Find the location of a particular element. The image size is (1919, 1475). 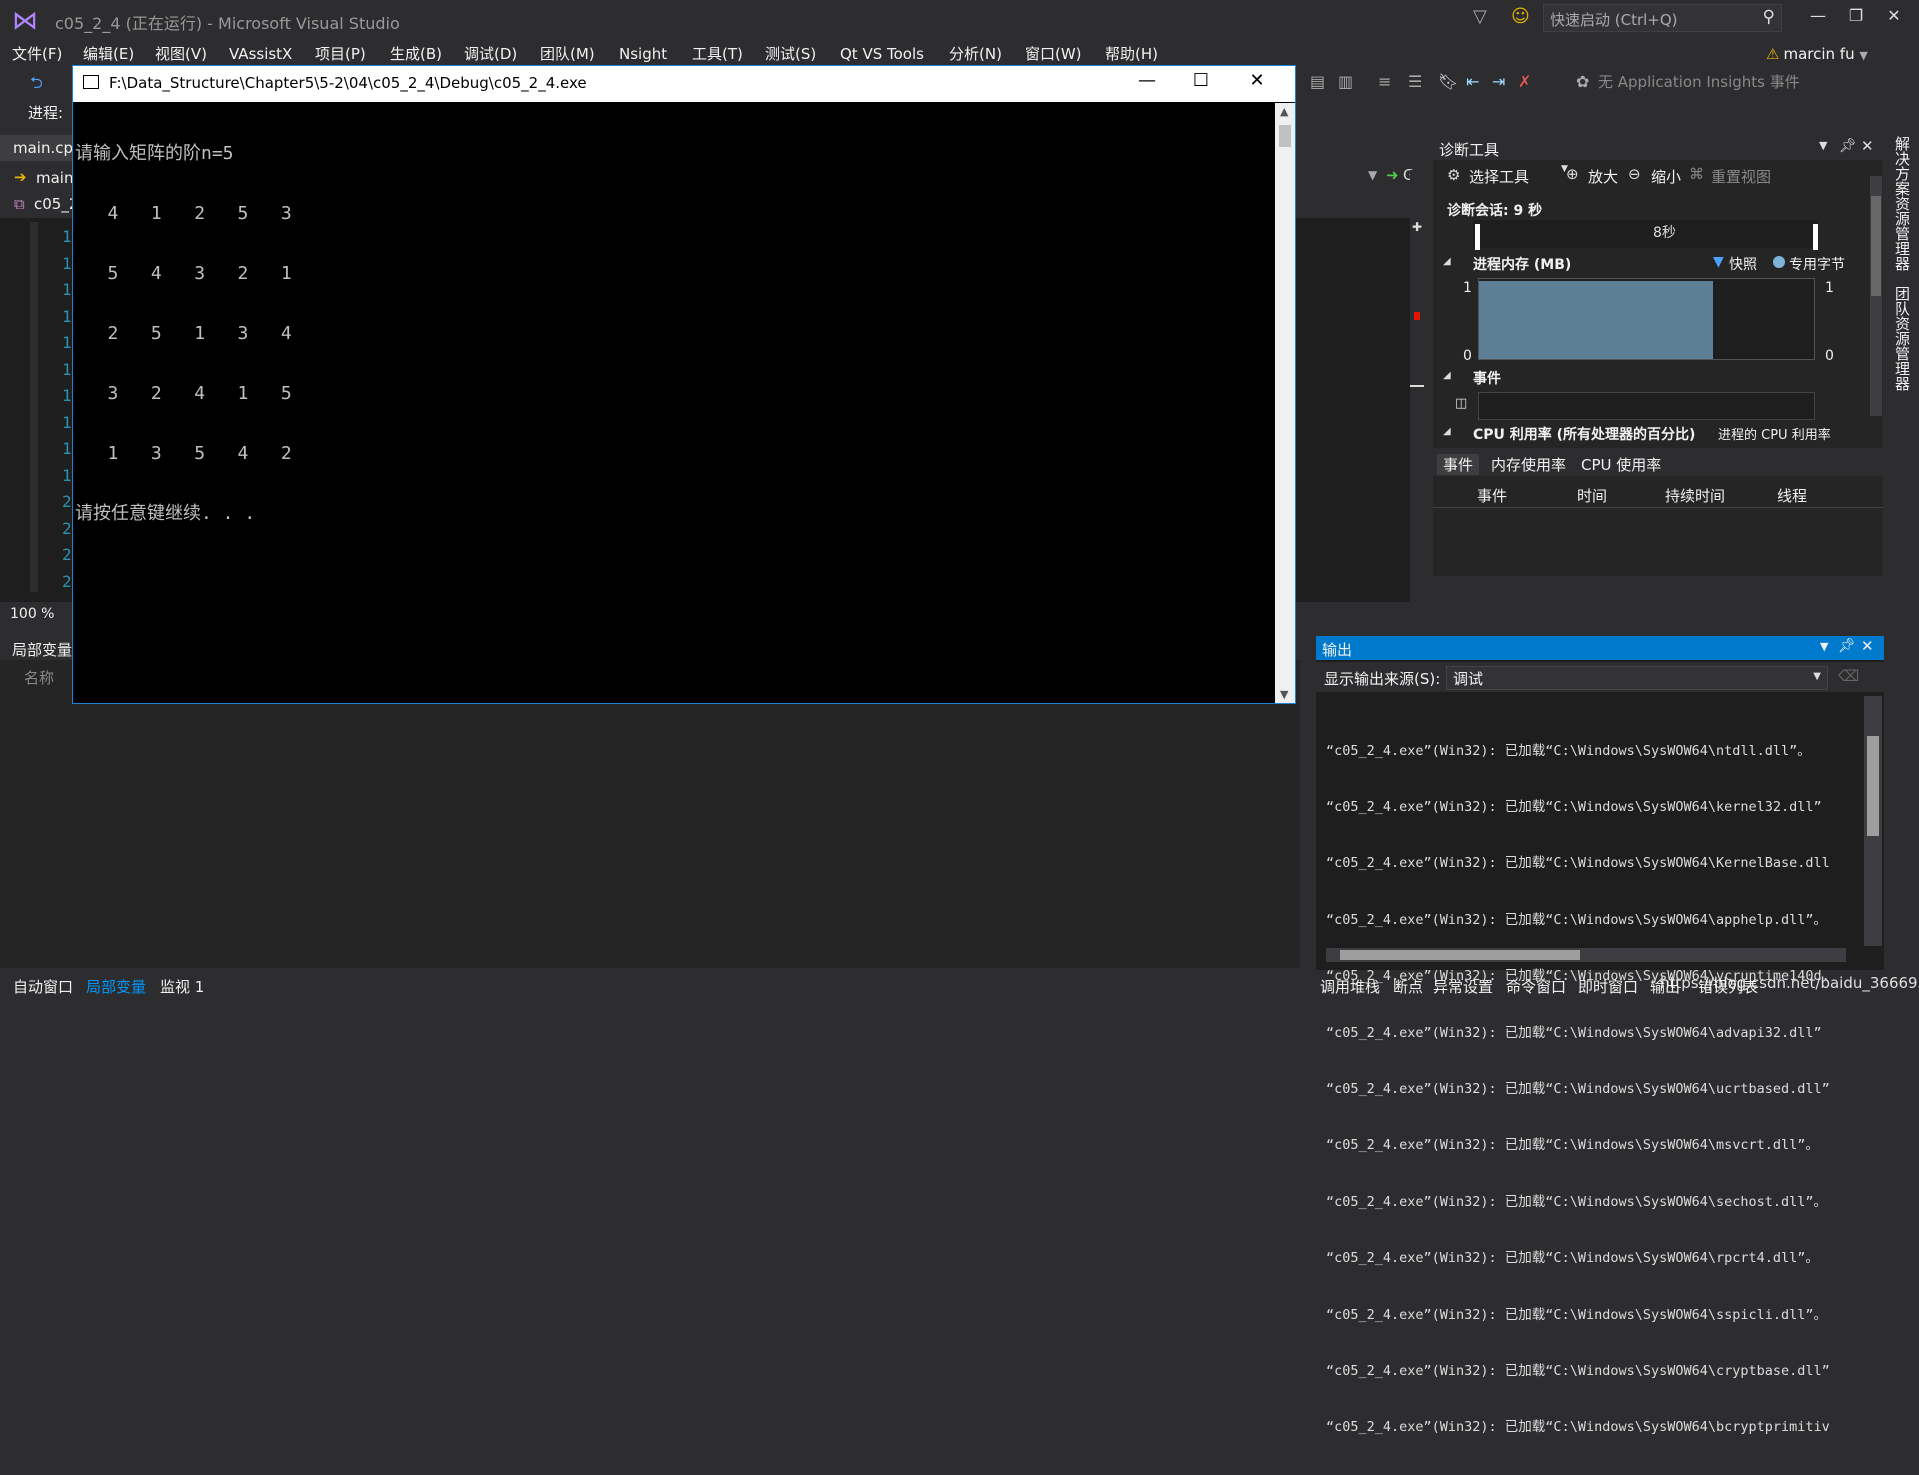

app-insights-label: 无 Application Insights 事件 is located at coordinates (1699, 81).